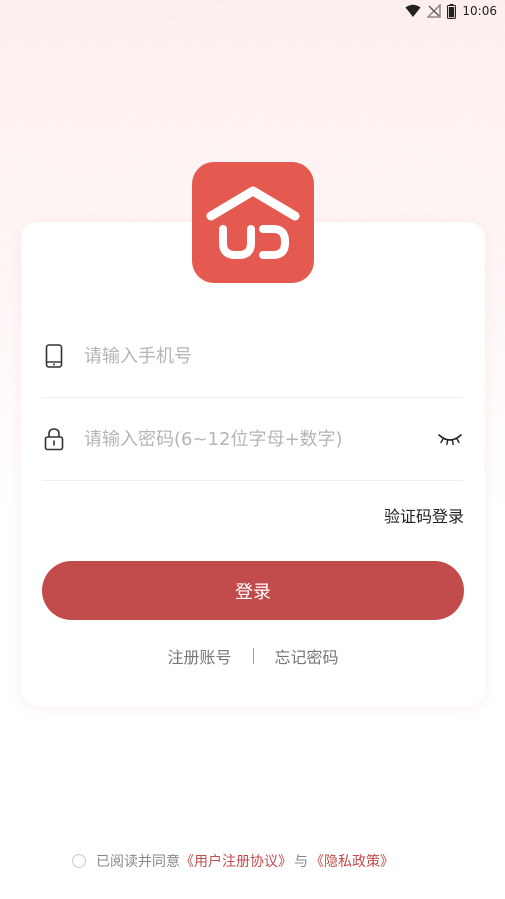 The width and height of the screenshot is (505, 899). Describe the element at coordinates (450, 439) in the screenshot. I see `eye-closed-icon` at that location.